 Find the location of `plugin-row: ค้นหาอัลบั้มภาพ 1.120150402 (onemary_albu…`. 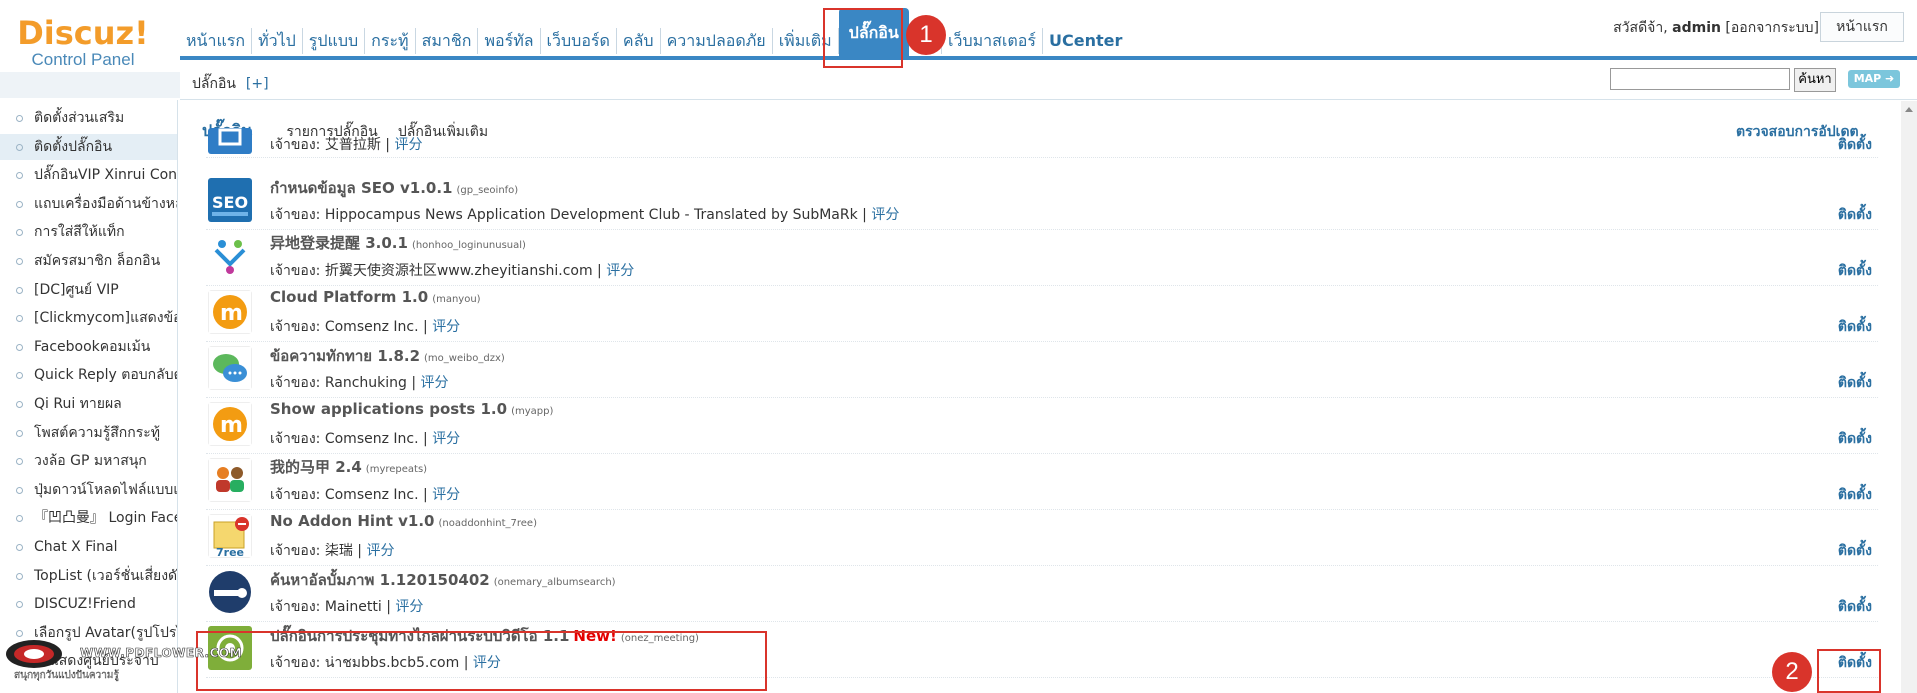

plugin-row: ค้นหาอัลบั้มภาพ 1.120150402 (onemary_albu… is located at coordinates (1042, 594).